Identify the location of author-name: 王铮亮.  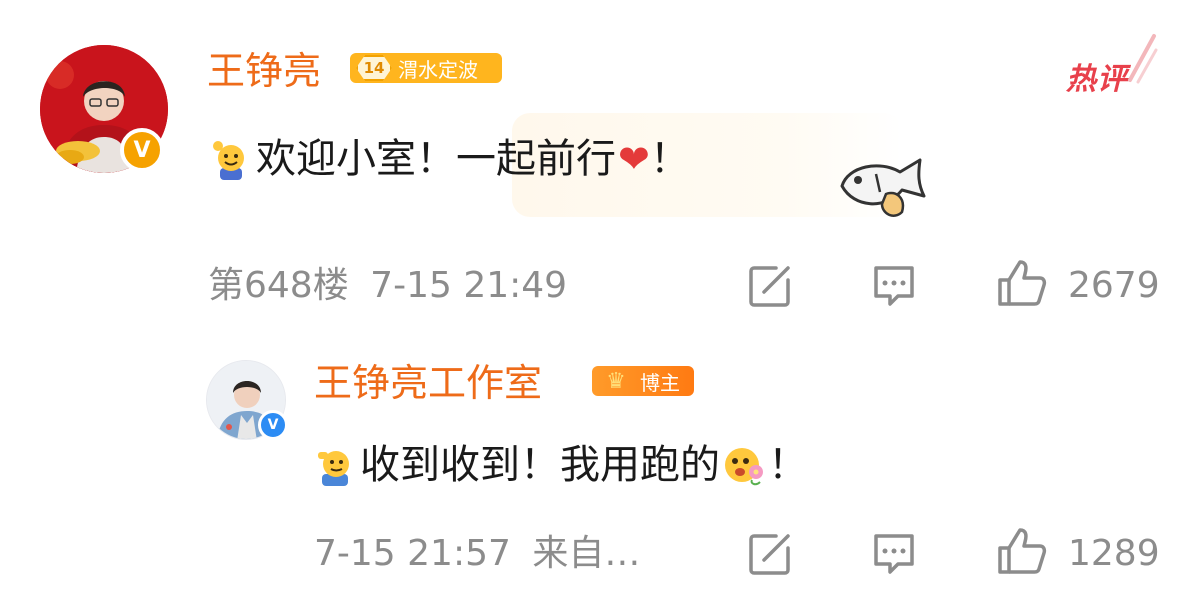
(264, 71).